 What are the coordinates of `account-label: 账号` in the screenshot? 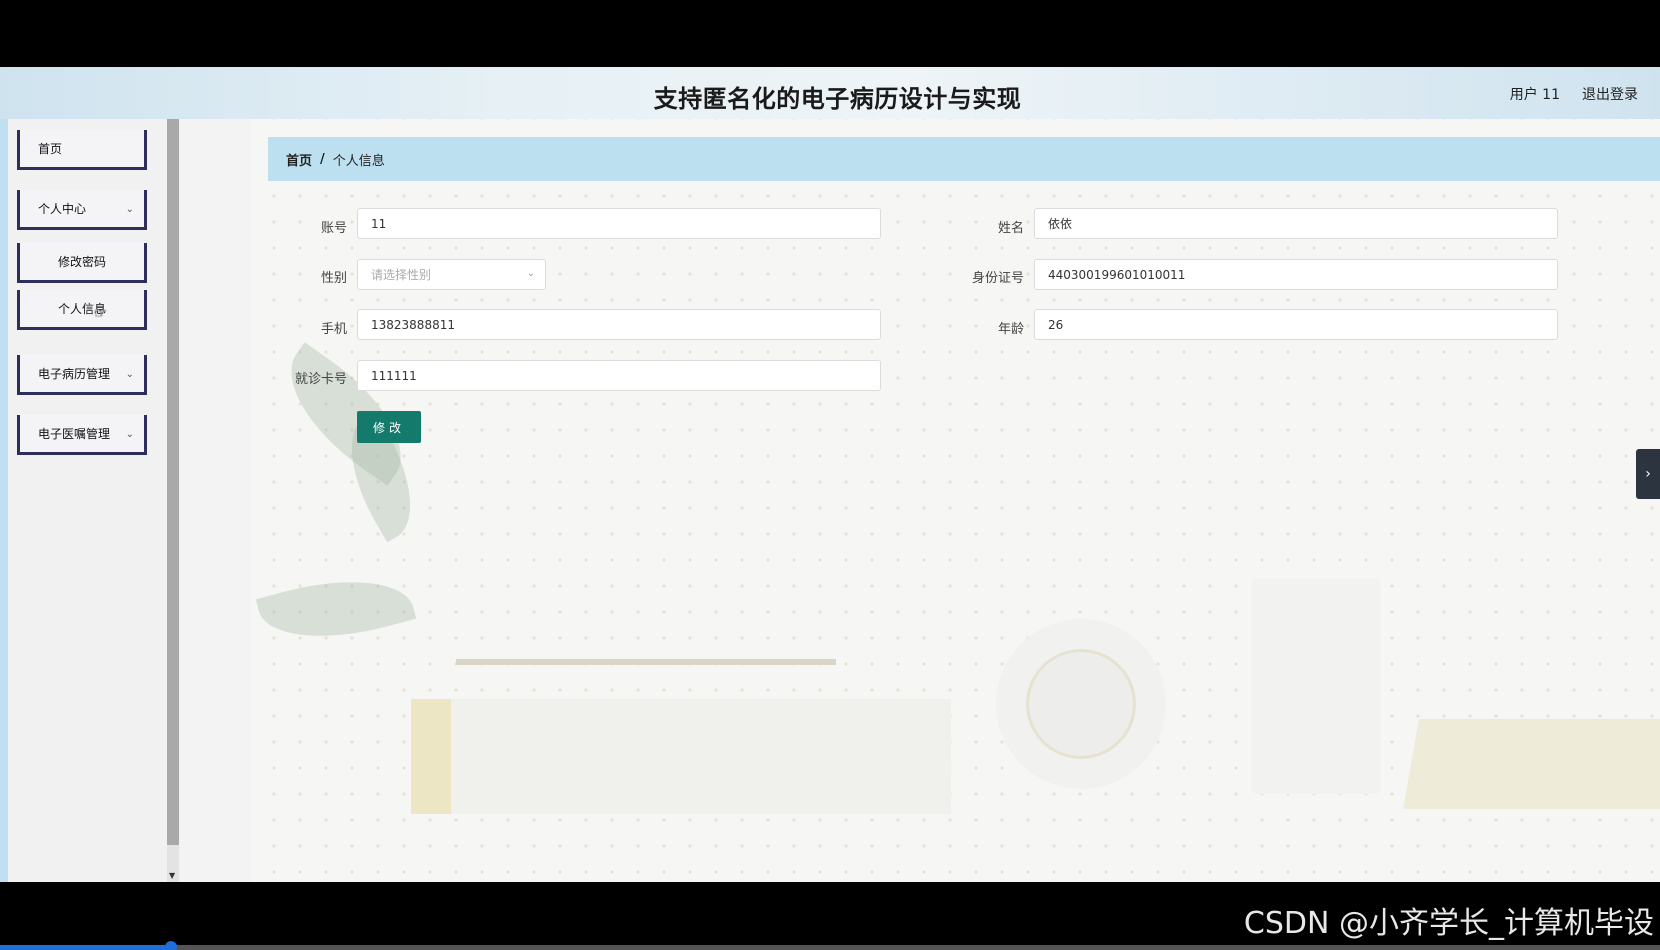 It's located at (333, 228).